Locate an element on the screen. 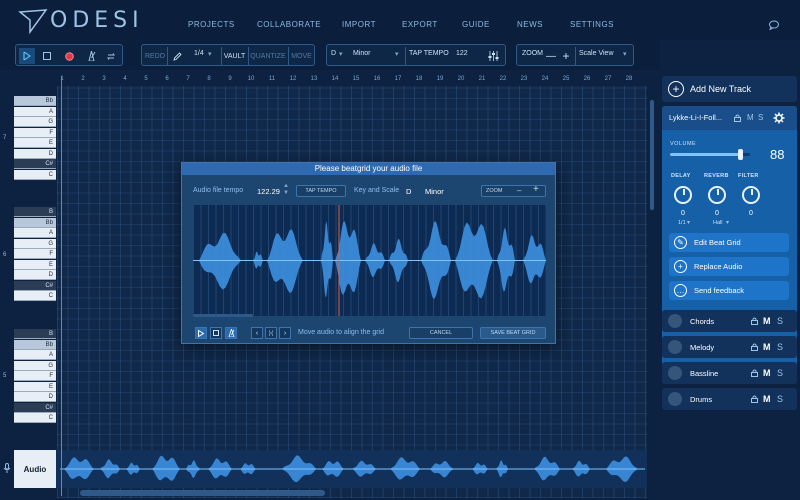  piano-keyboard: Bb A G F E D C# C 7 B Bb A G F E D C# C 6 B Bb A G F E D C# C 5 is located at coordinates (28, 271).